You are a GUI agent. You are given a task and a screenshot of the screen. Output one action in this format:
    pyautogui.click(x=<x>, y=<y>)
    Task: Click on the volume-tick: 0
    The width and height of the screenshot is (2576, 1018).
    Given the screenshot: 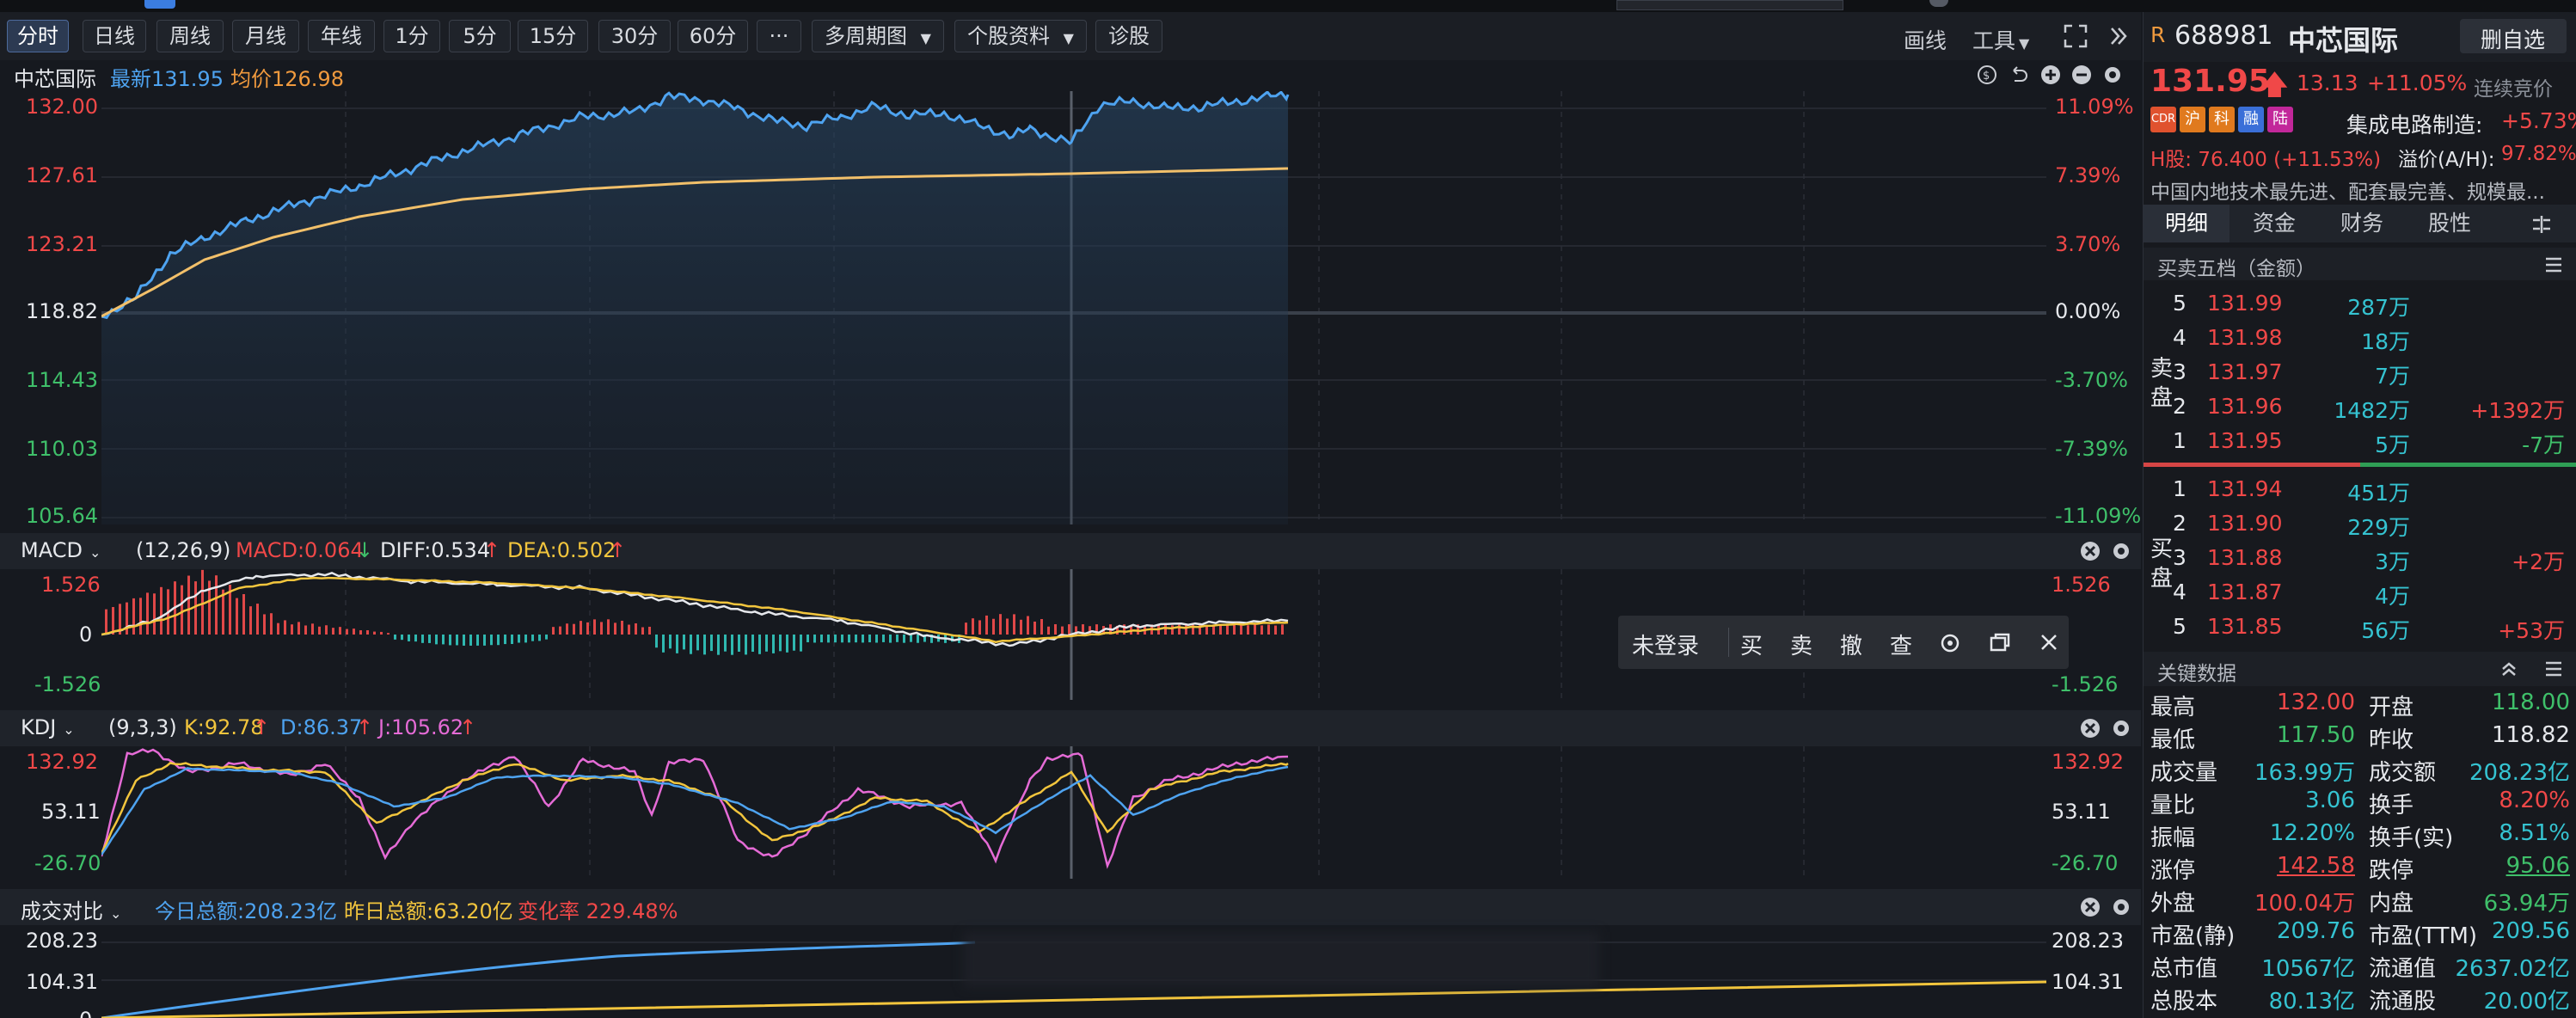 What is the action you would take?
    pyautogui.click(x=86, y=1013)
    